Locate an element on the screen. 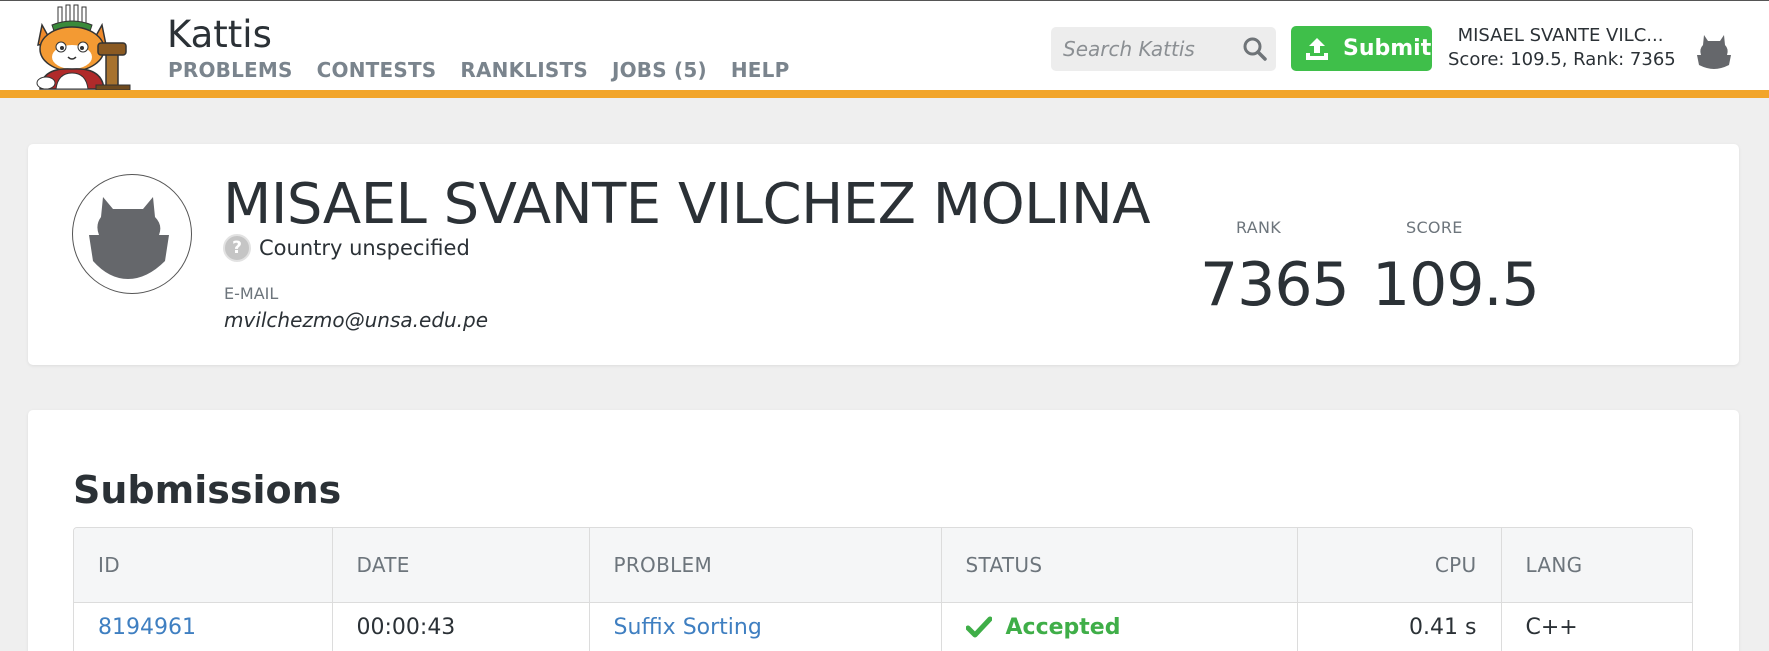 This screenshot has width=1769, height=651. email-label: E-MAIL is located at coordinates (251, 293).